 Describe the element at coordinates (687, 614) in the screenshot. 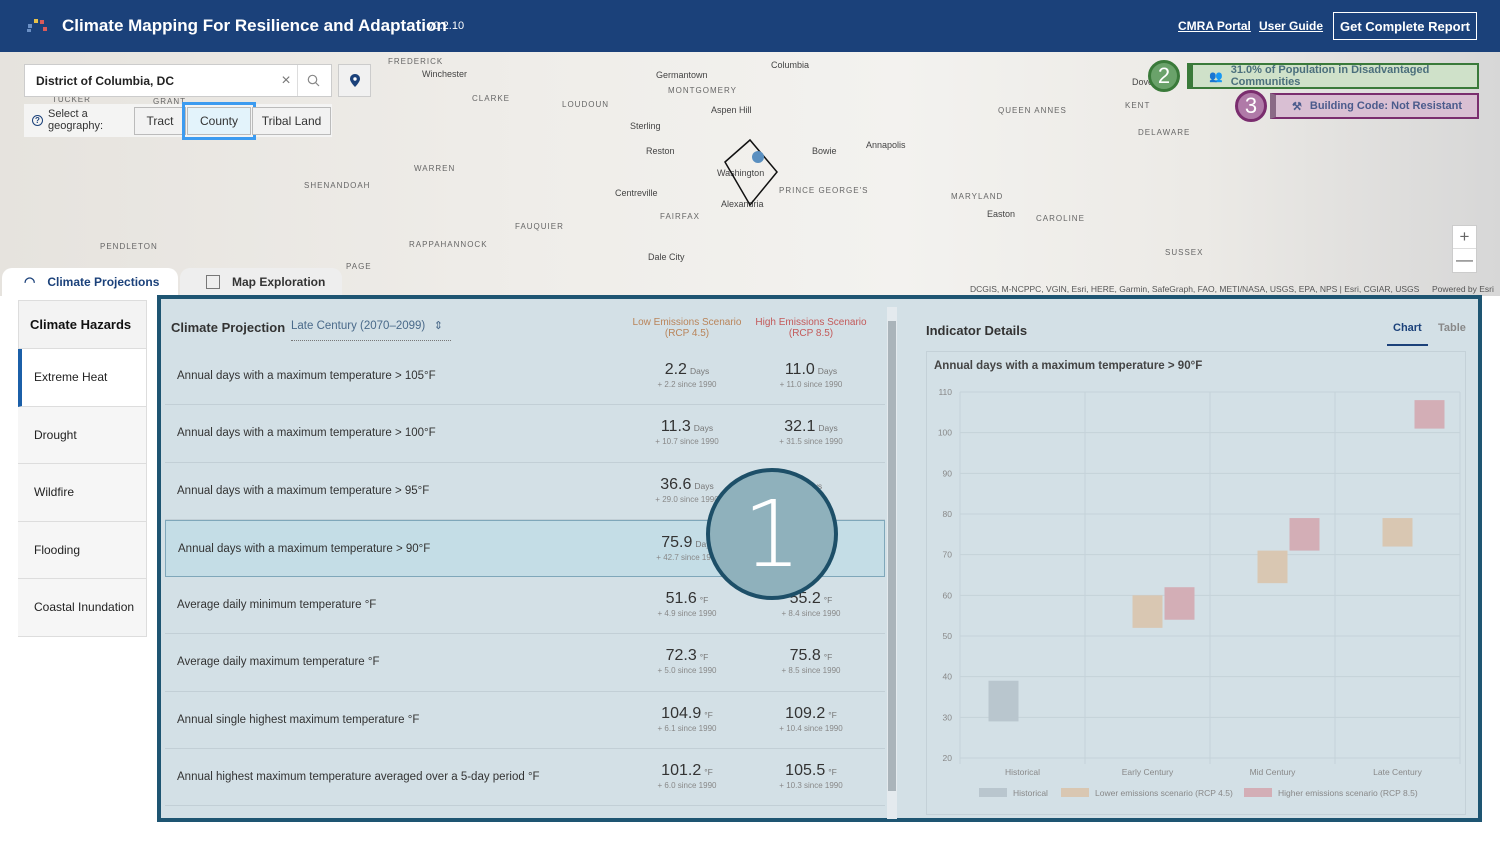

I see `delta: + 4.9 since 1990` at that location.